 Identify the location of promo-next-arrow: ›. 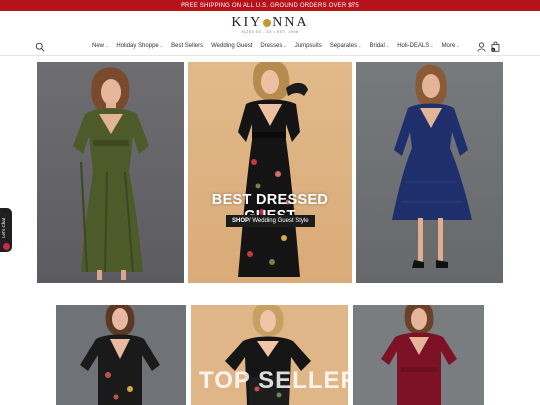
(352, 5).